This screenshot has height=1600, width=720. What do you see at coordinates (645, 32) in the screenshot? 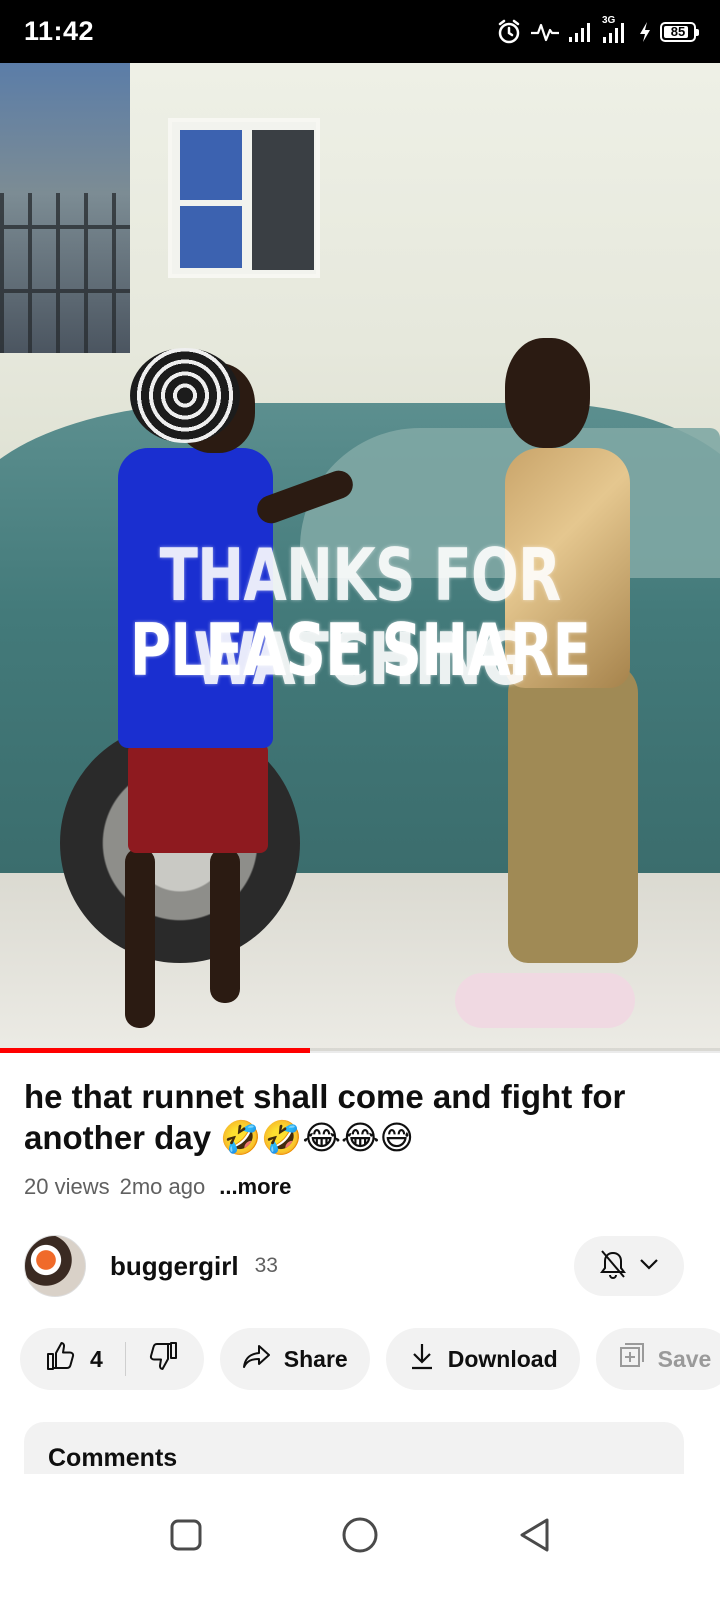
I see `charging-icon` at bounding box center [645, 32].